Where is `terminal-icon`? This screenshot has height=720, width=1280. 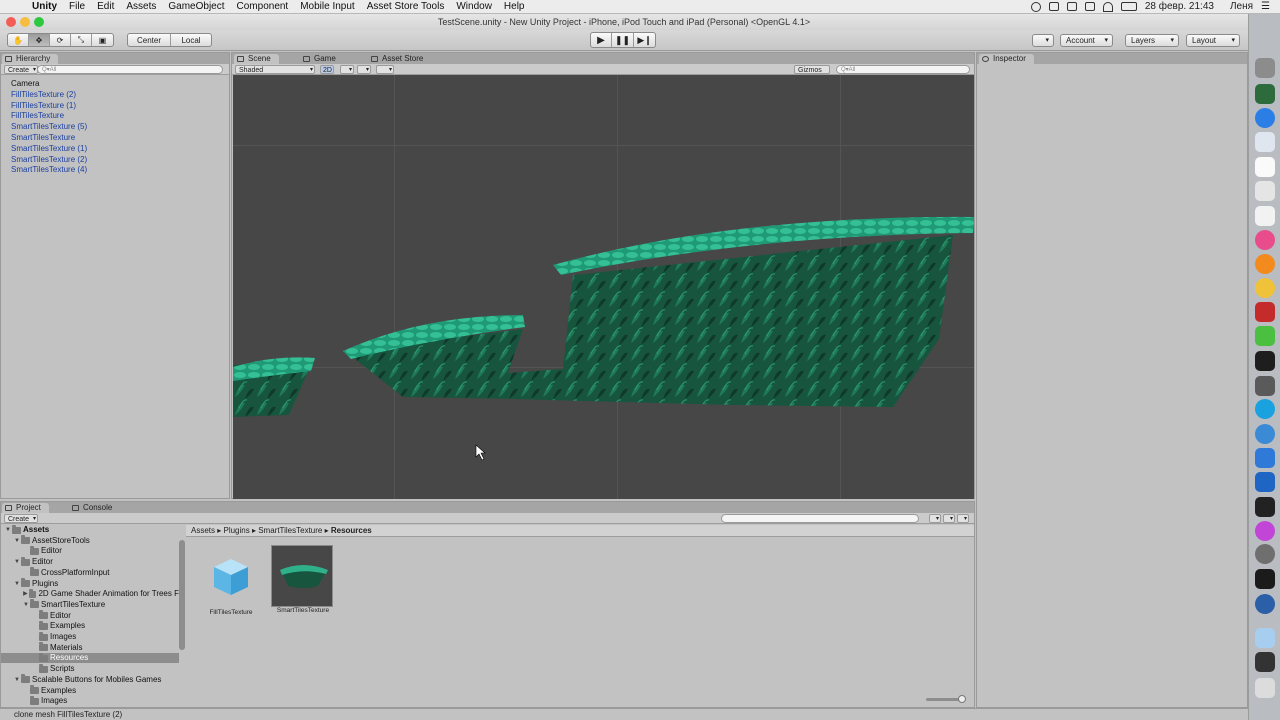
terminal-icon is located at coordinates (1265, 507).